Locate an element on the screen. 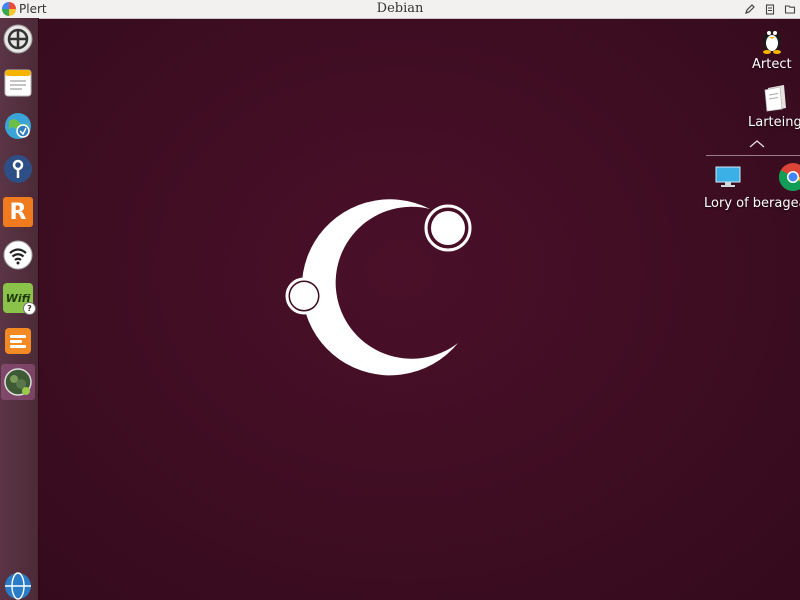 The width and height of the screenshot is (800, 600). monitor-icon is located at coordinates (728, 176).